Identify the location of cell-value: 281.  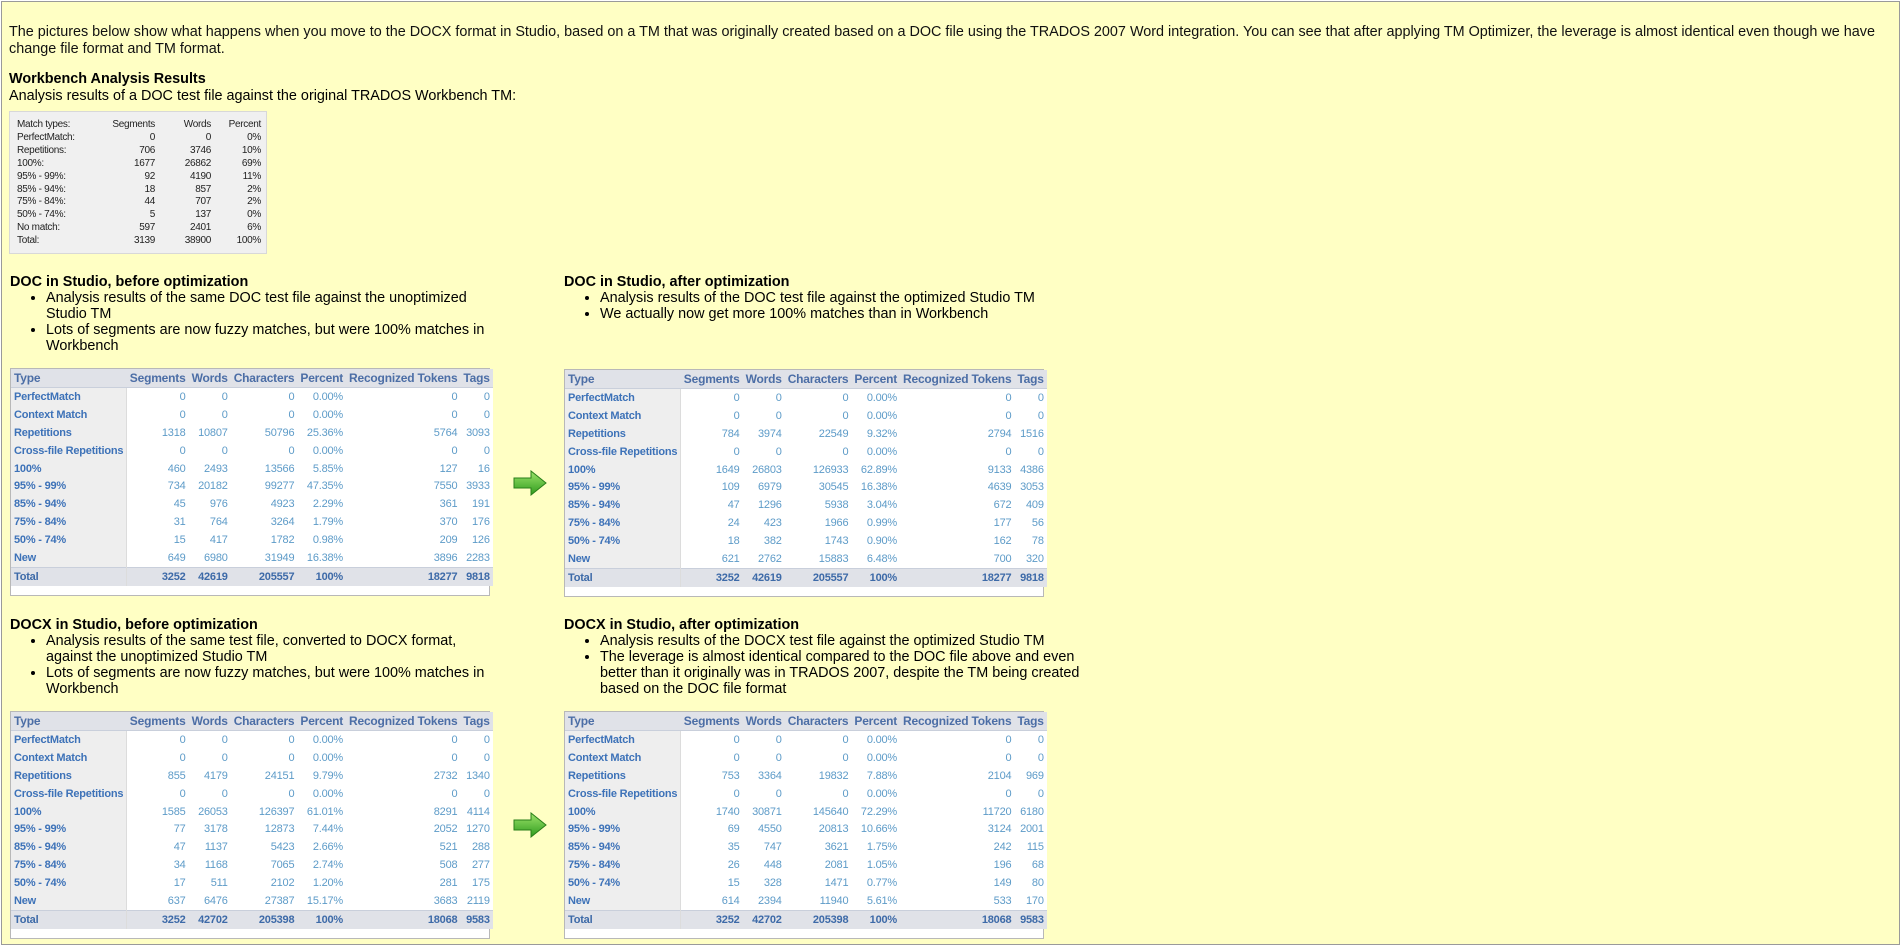
(448, 883).